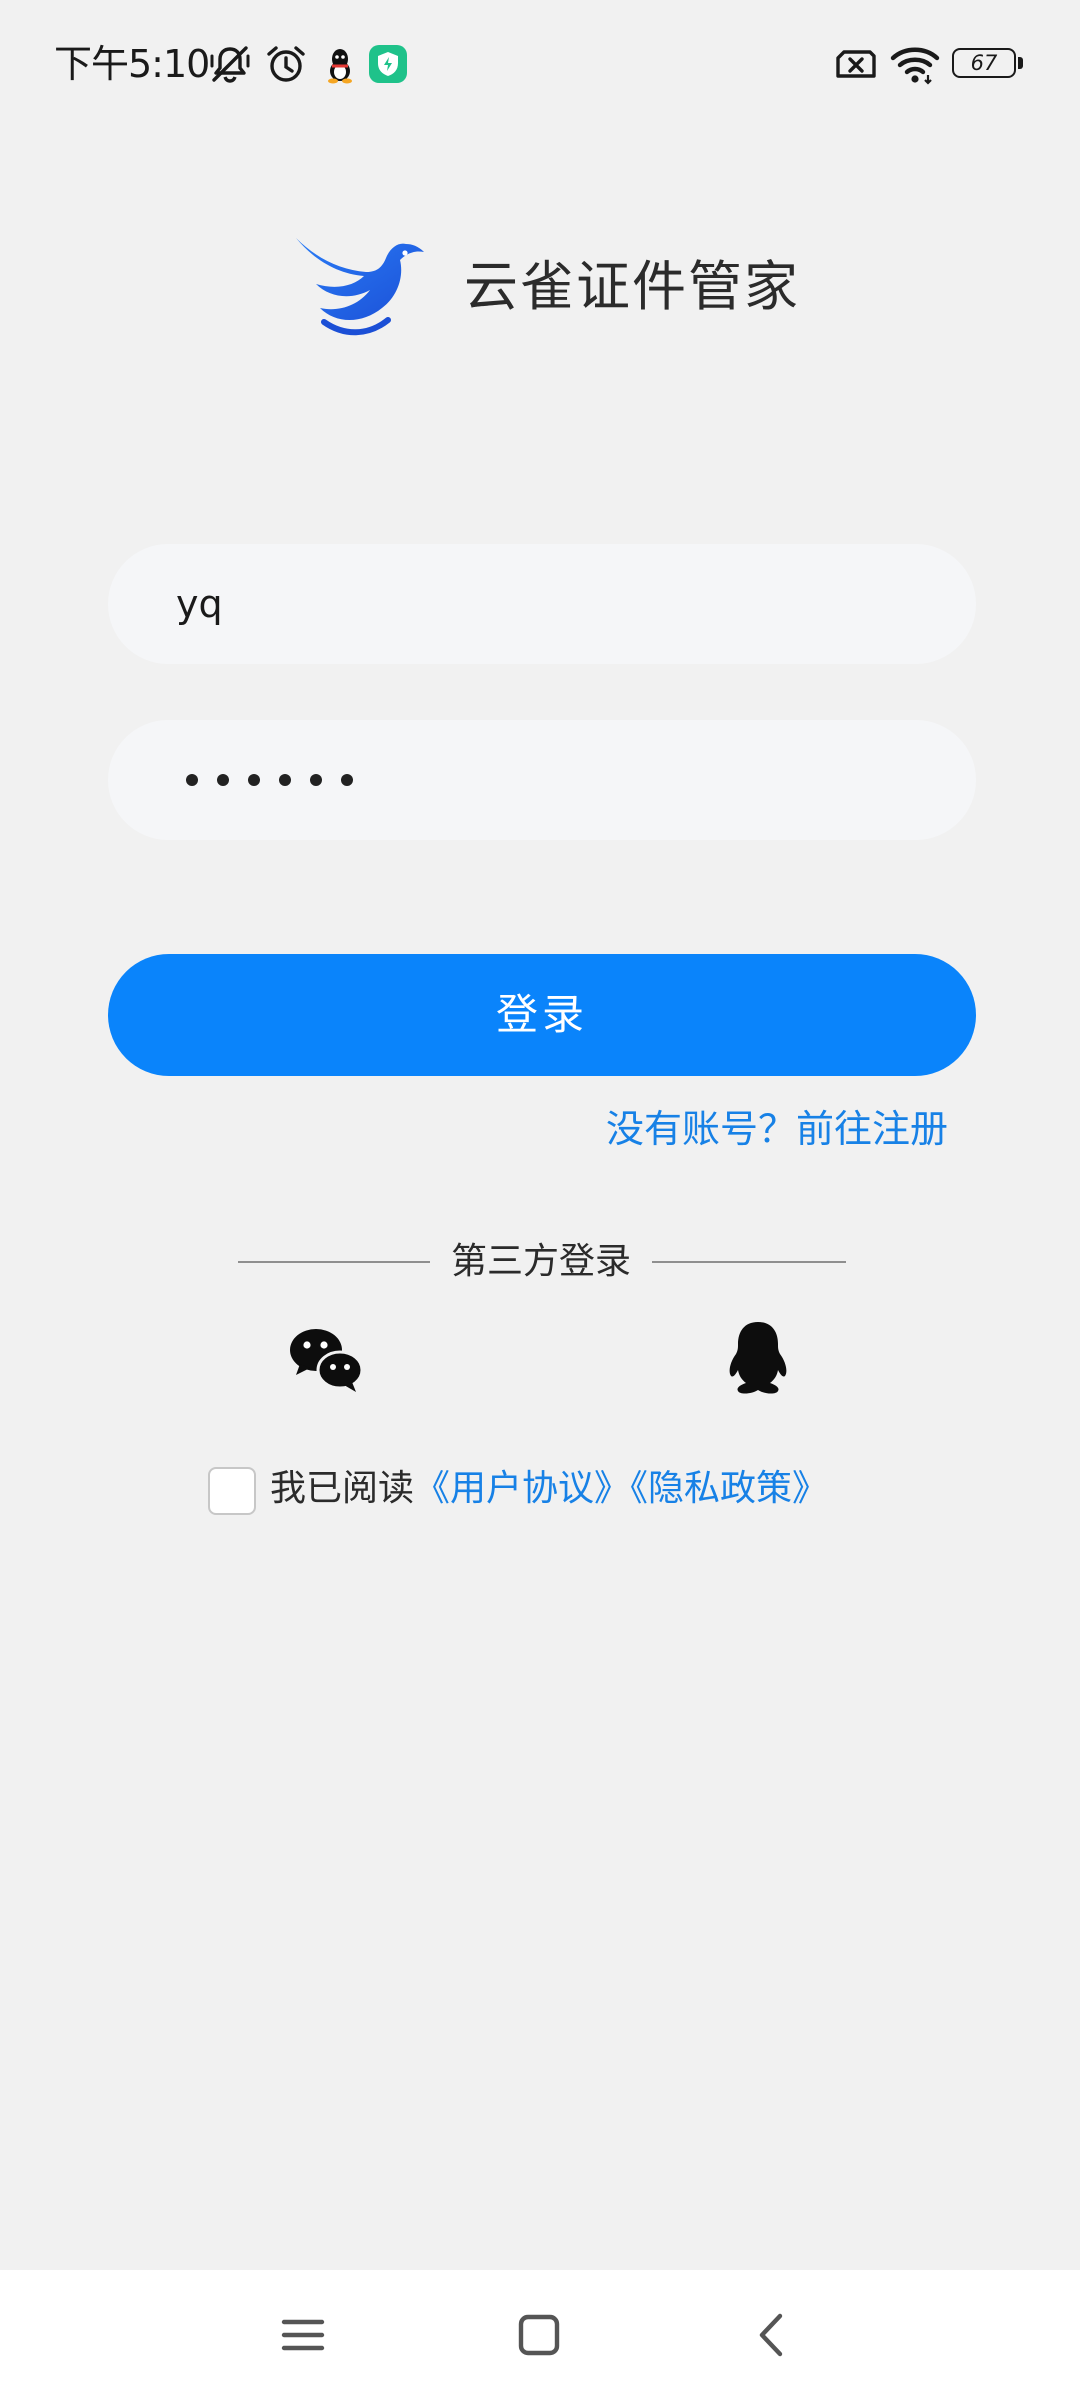  What do you see at coordinates (632, 286) in the screenshot?
I see `app-name: 云雀证件管家` at bounding box center [632, 286].